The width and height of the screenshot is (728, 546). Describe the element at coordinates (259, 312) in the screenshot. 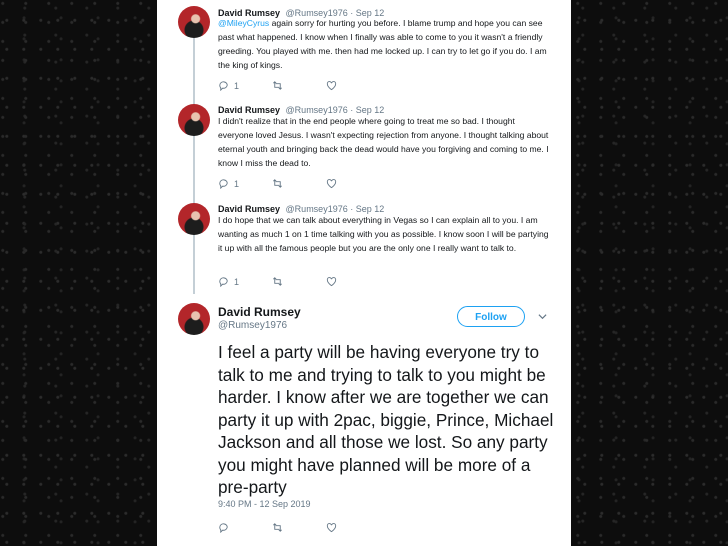

I see `main-author-name: David Rumsey` at that location.